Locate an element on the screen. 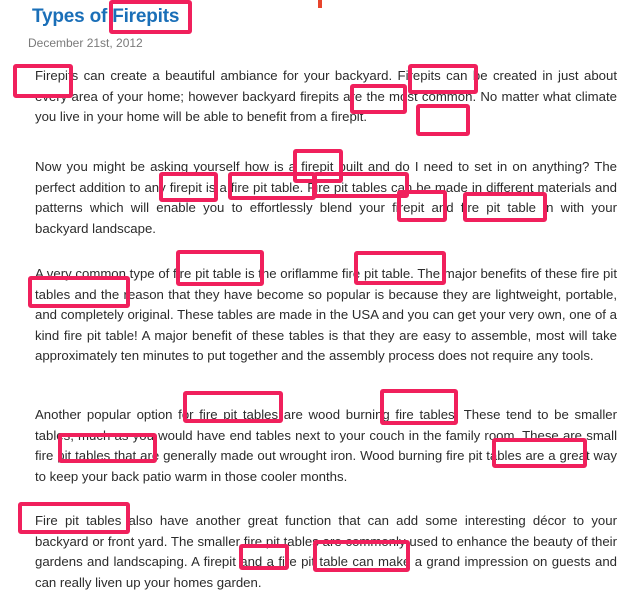 The image size is (632, 593). article-date: December 21st, 2012 is located at coordinates (85, 43).